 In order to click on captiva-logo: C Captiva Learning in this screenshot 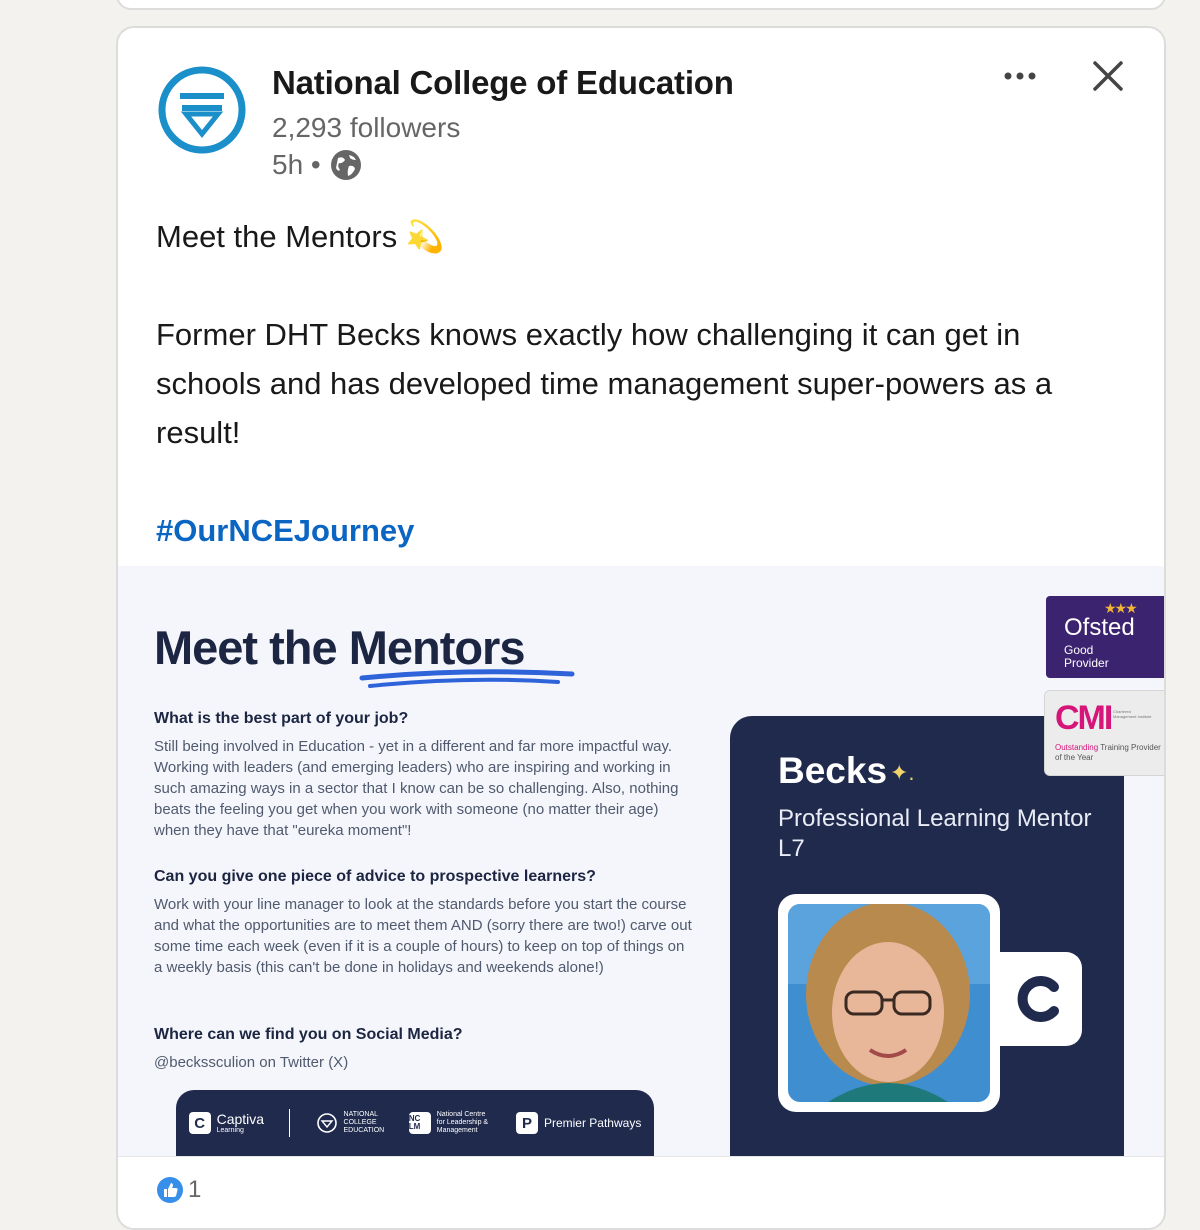, I will do `click(226, 1123)`.